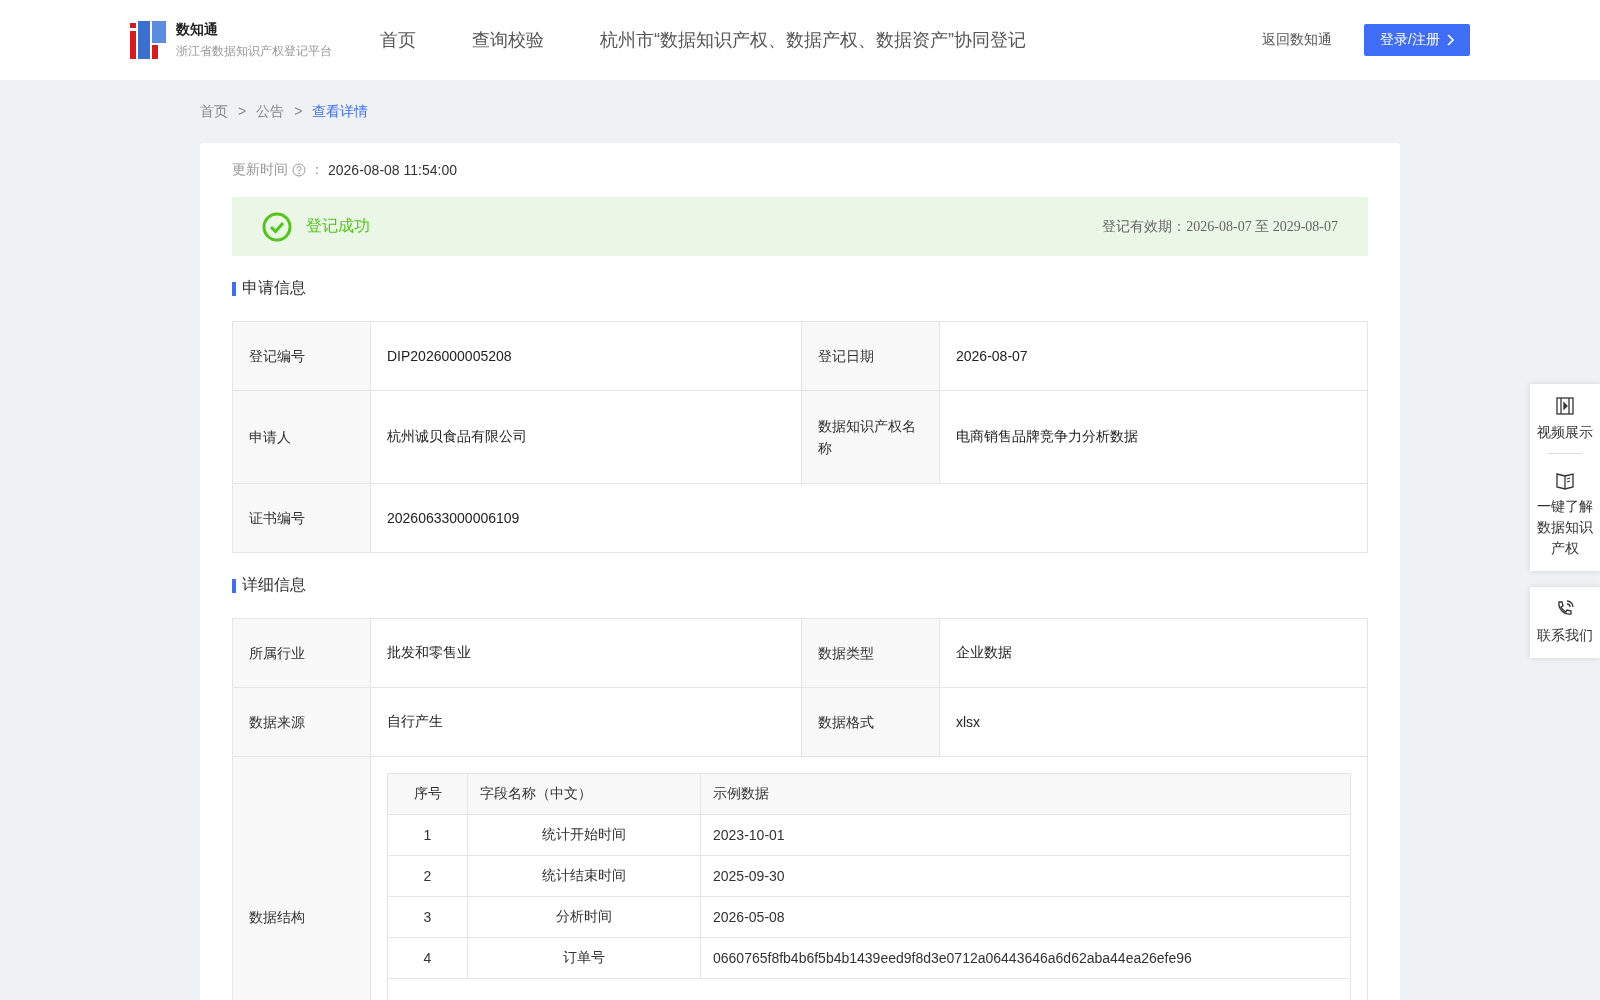 The width and height of the screenshot is (1600, 1000). What do you see at coordinates (508, 40) in the screenshot?
I see `nav-link: 查询校验` at bounding box center [508, 40].